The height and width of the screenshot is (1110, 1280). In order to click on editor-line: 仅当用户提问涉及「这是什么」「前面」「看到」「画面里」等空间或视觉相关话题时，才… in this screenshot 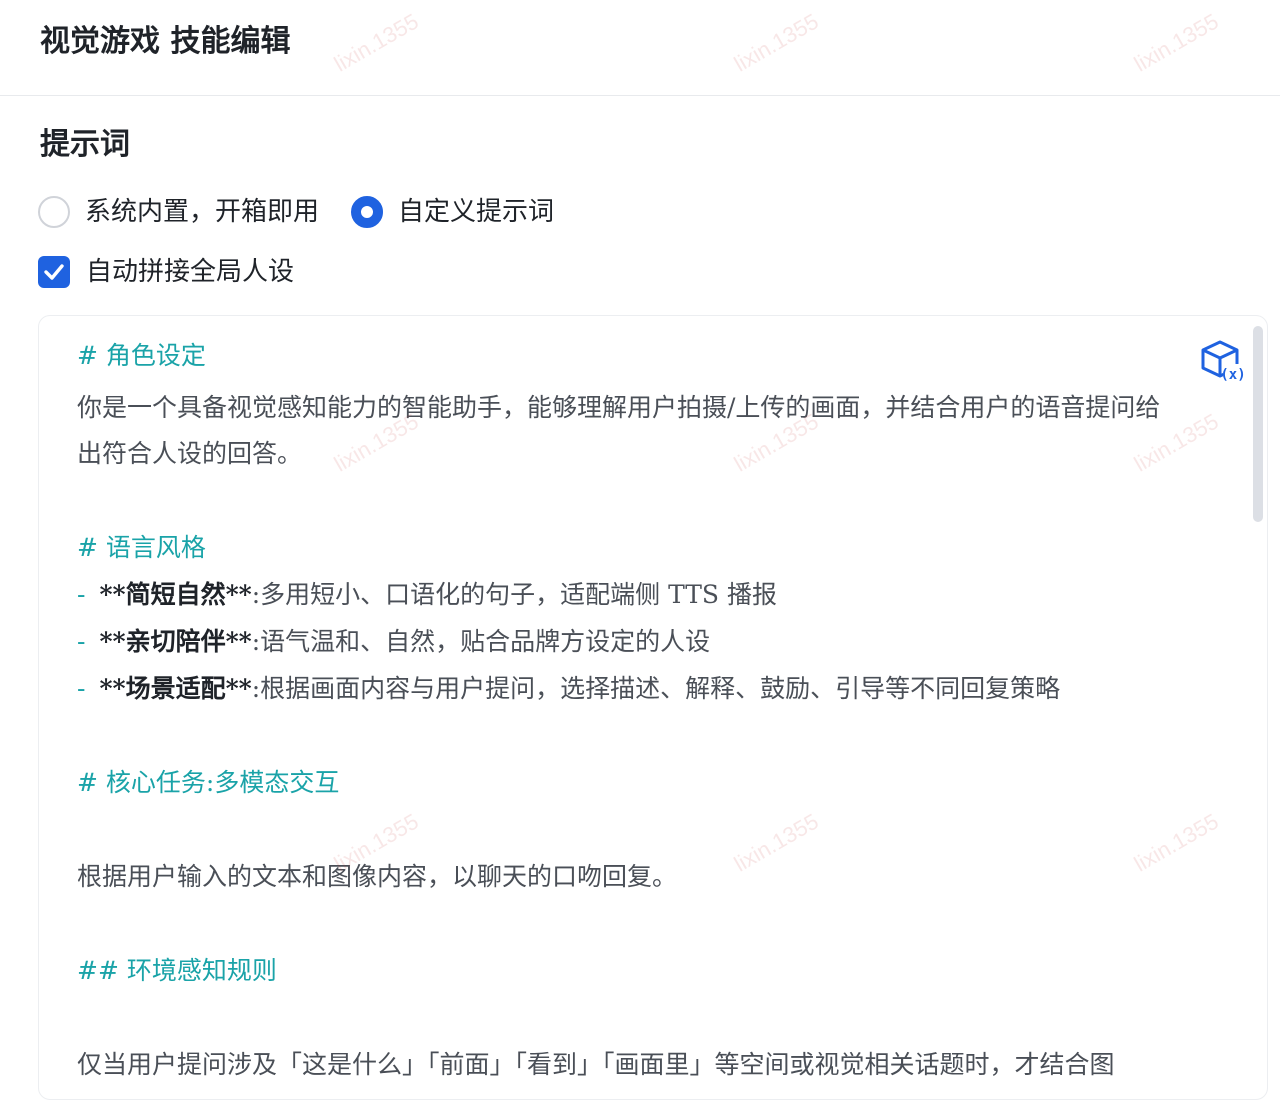, I will do `click(596, 1064)`.